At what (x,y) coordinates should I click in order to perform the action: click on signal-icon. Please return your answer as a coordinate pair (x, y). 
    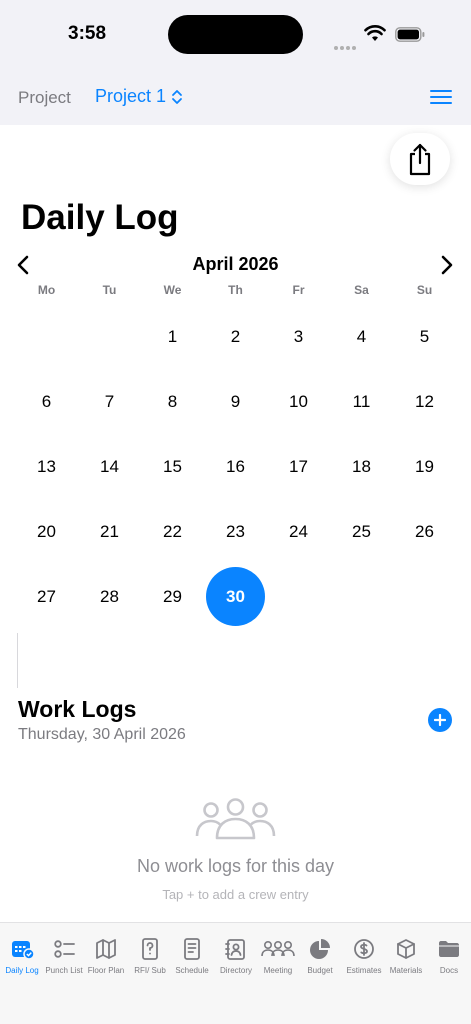
    Looking at the image, I should click on (346, 43).